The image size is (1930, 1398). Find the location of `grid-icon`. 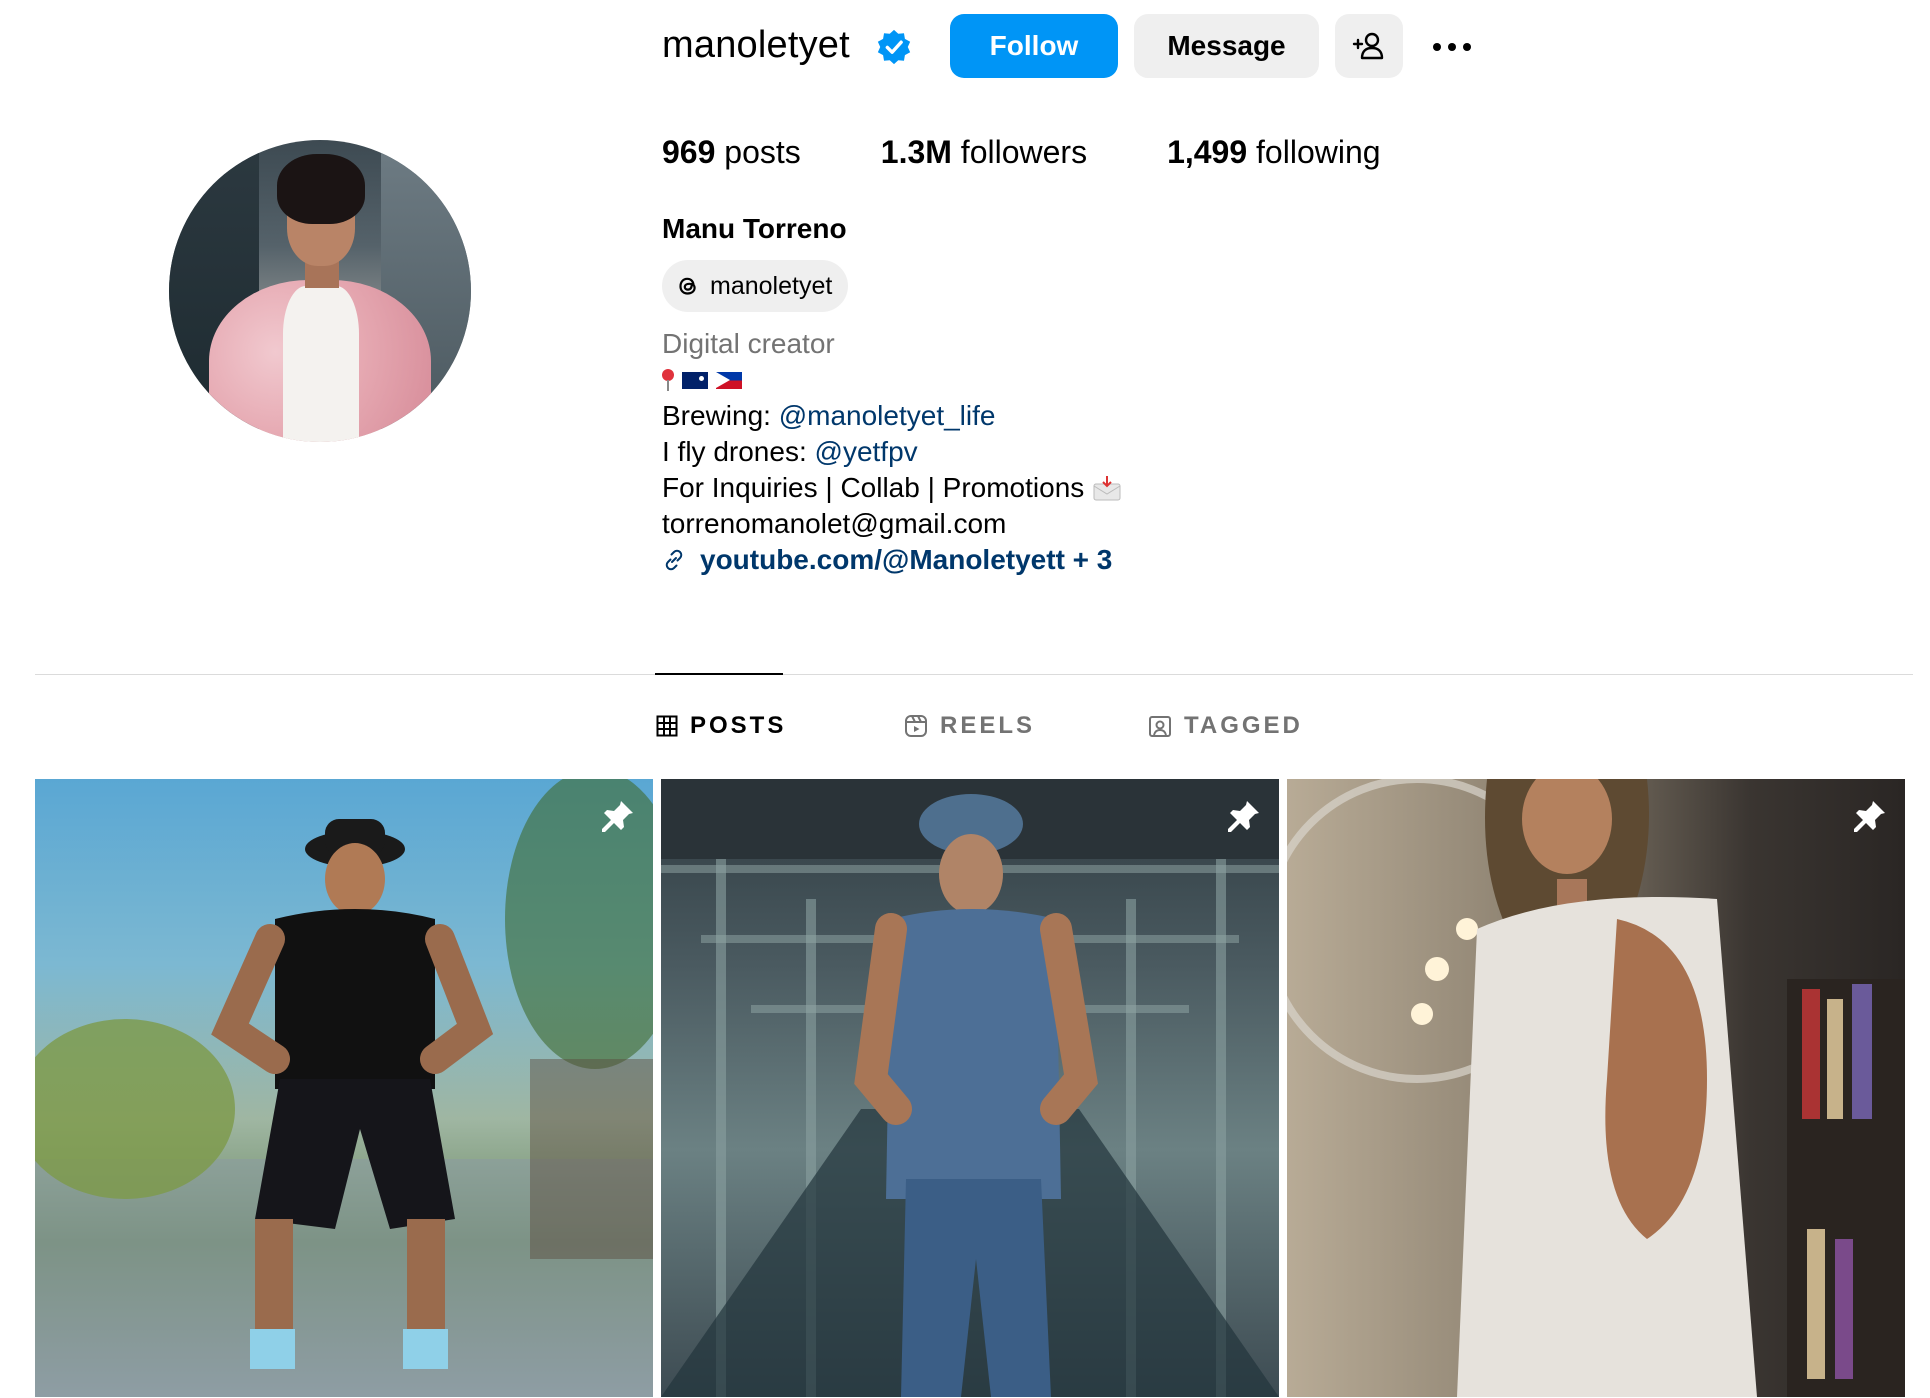

grid-icon is located at coordinates (667, 726).